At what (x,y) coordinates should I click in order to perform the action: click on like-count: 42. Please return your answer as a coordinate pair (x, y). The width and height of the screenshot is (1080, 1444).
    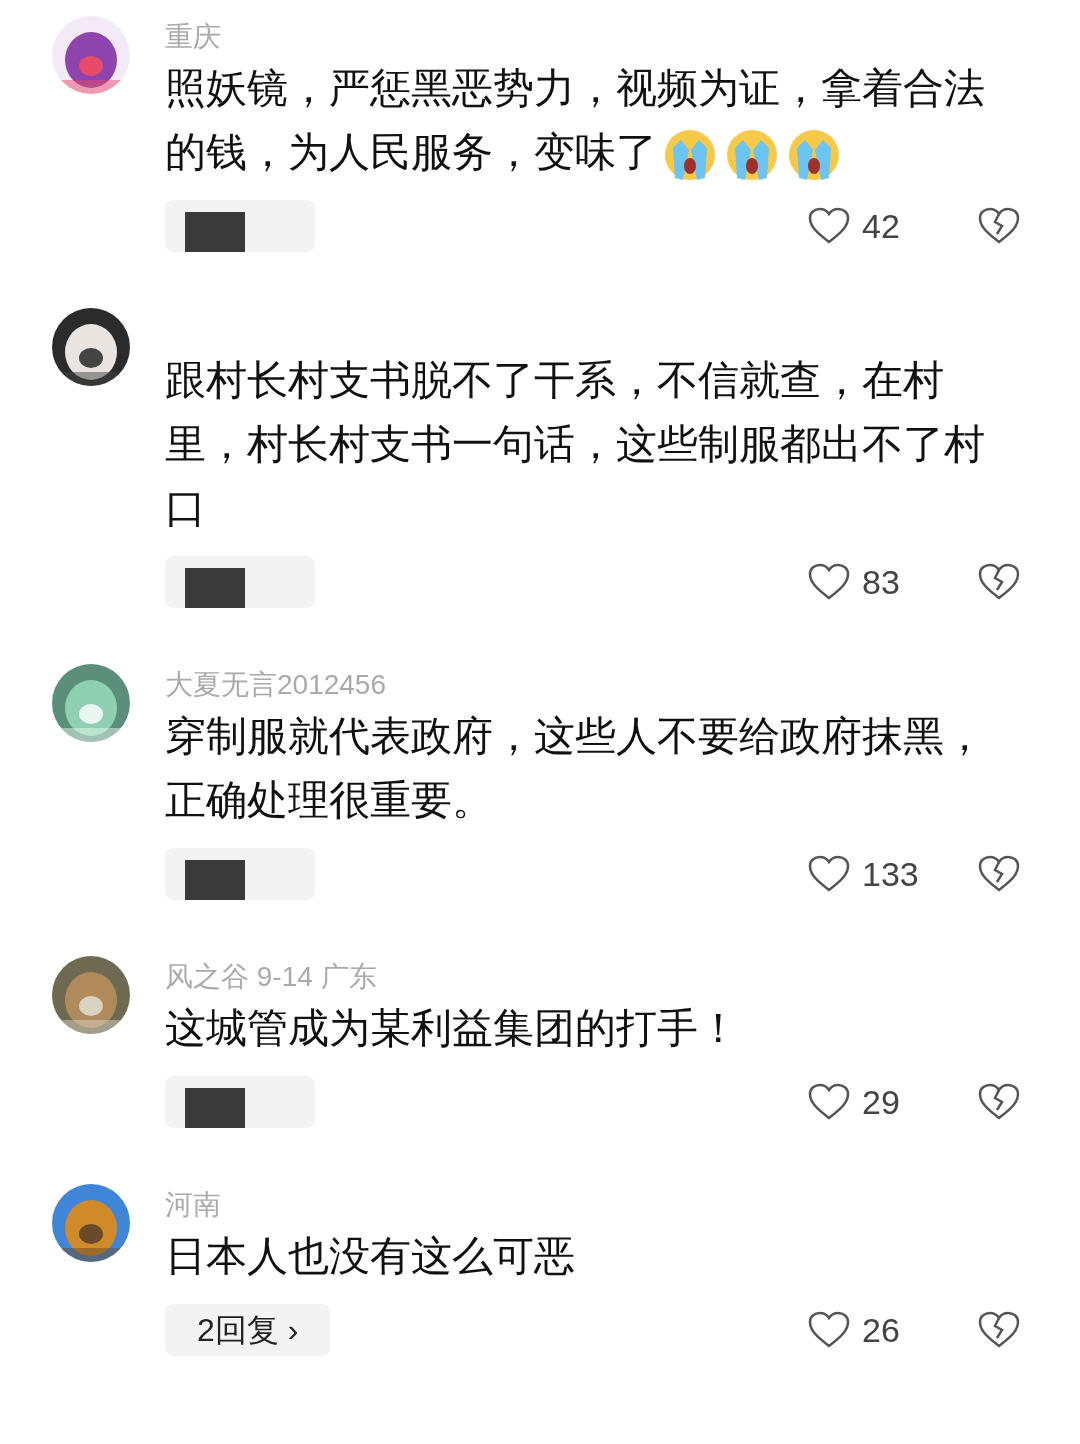
    Looking at the image, I should click on (881, 226).